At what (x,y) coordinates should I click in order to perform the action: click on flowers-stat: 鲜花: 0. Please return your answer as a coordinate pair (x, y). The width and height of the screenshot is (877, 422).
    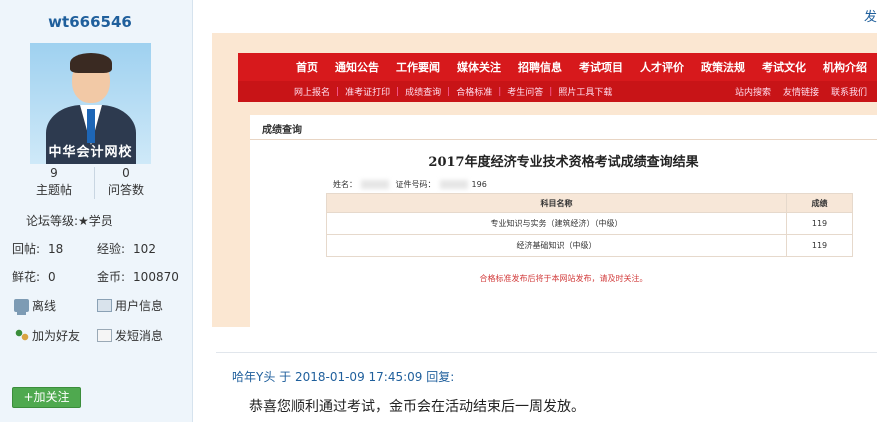
    Looking at the image, I should click on (34, 276).